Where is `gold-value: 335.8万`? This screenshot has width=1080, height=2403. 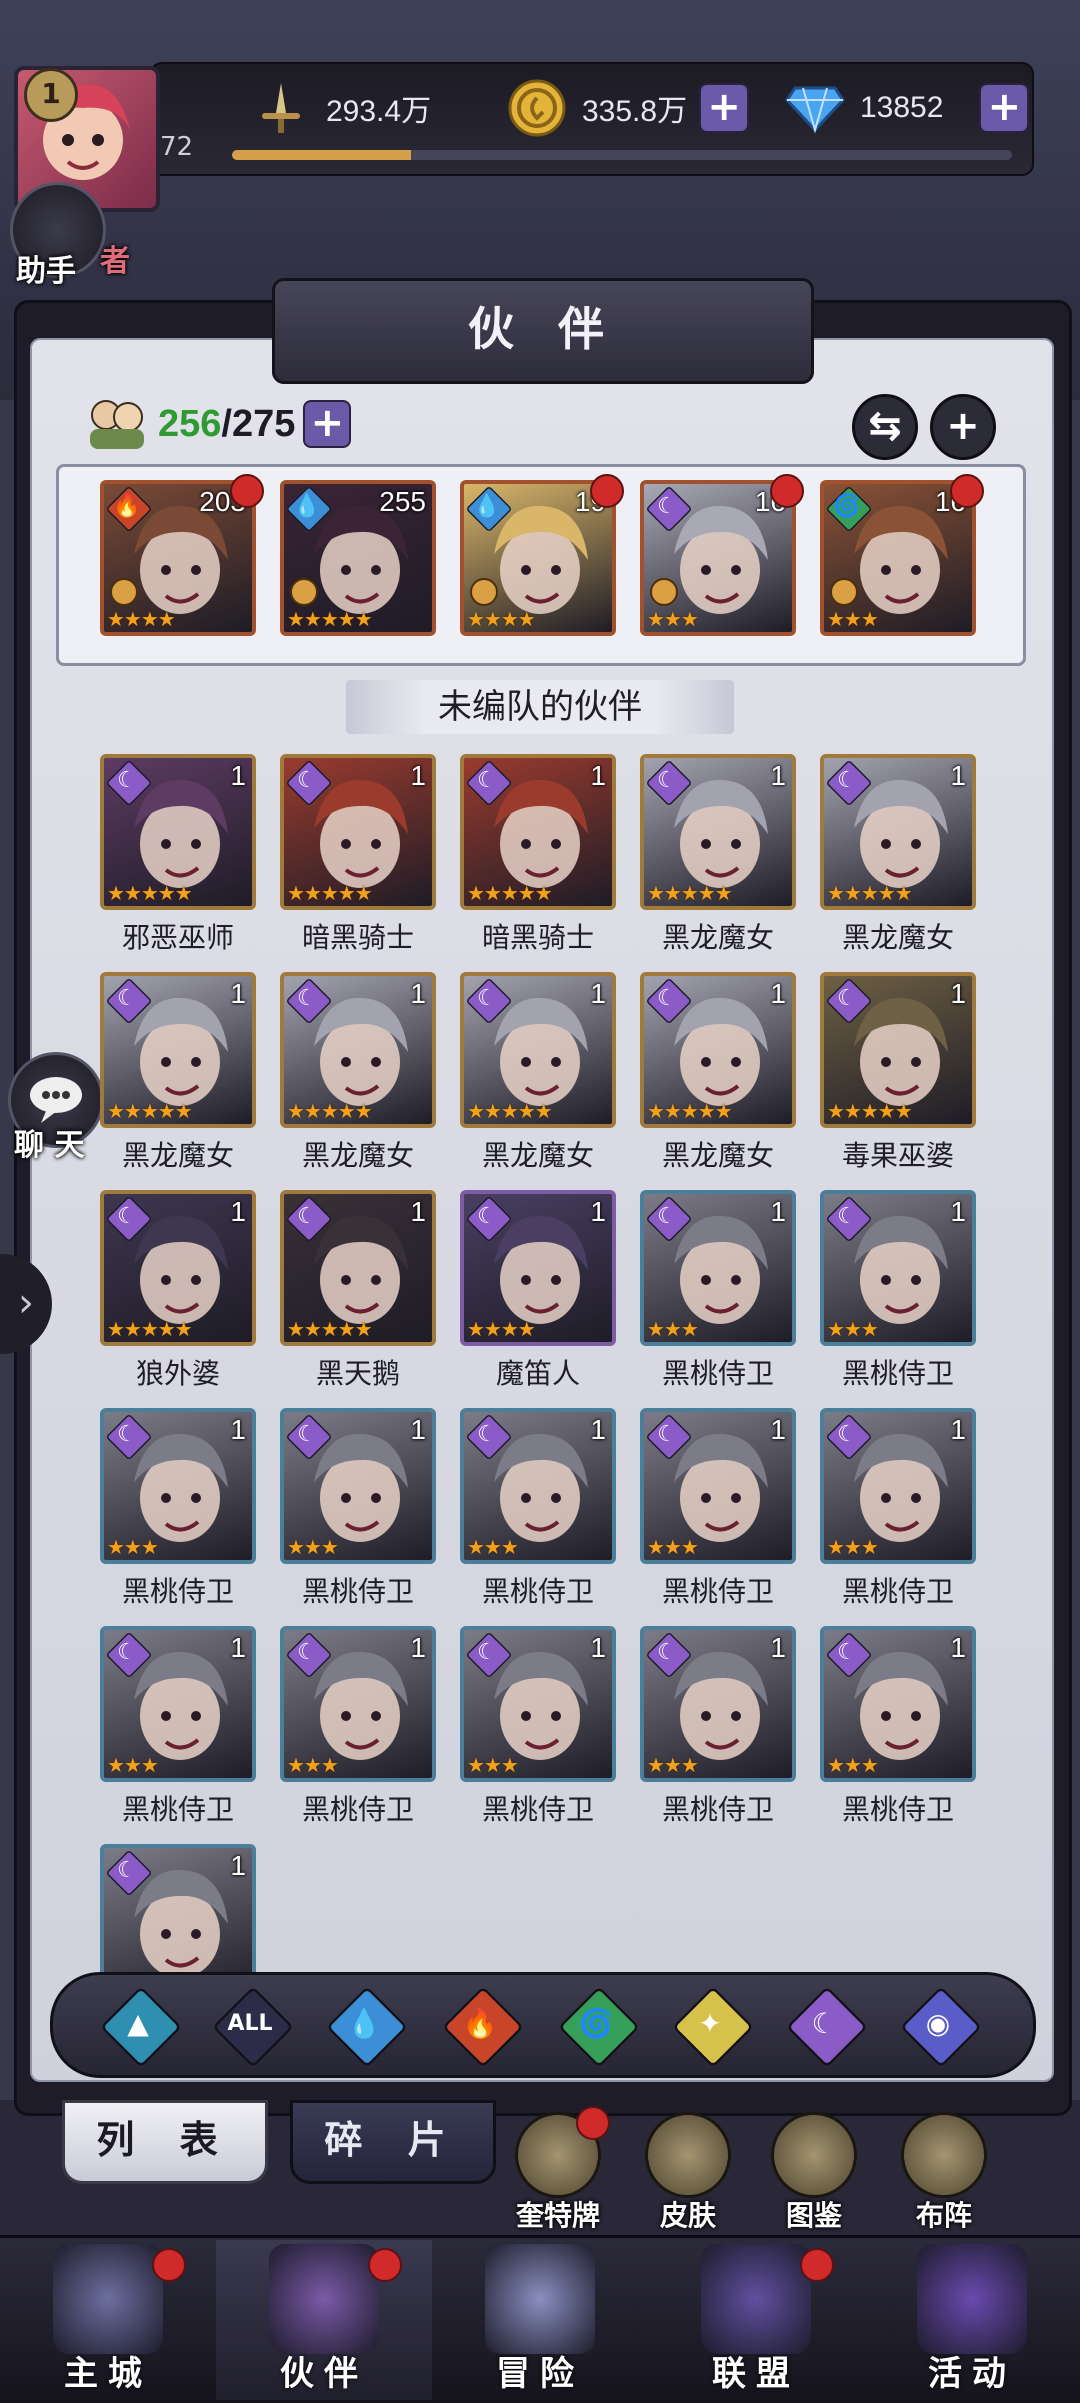
gold-value: 335.8万 is located at coordinates (635, 111).